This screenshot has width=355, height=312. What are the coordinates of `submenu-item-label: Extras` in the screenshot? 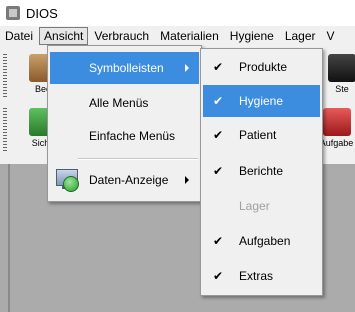 It's located at (256, 276).